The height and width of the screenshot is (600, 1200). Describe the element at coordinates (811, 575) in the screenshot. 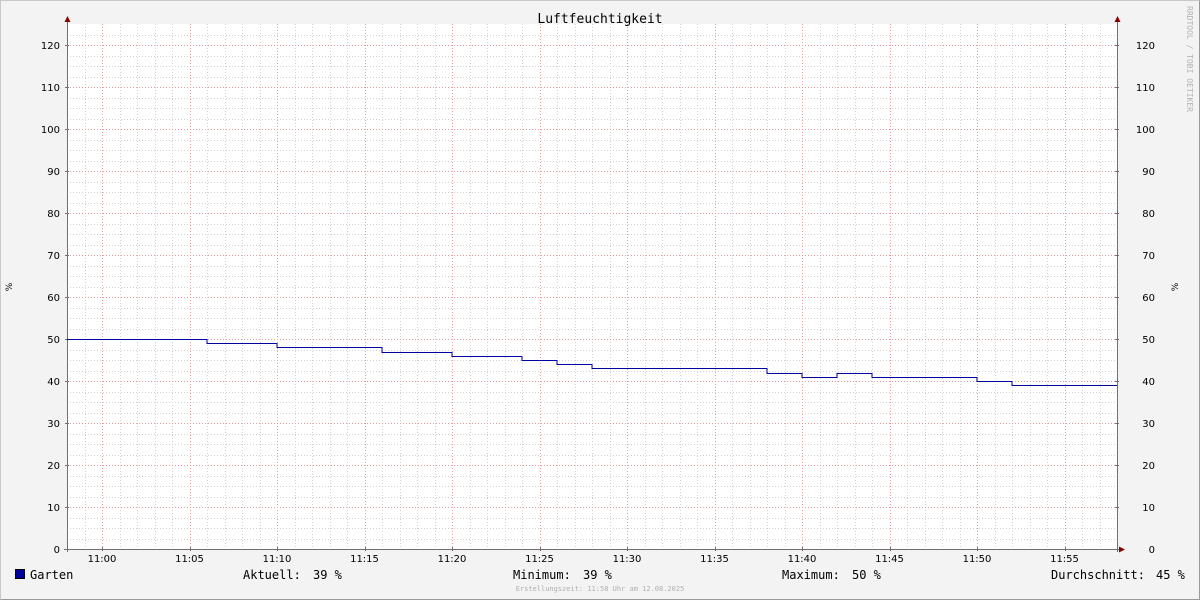

I see `maximum-label: Maximum:` at that location.